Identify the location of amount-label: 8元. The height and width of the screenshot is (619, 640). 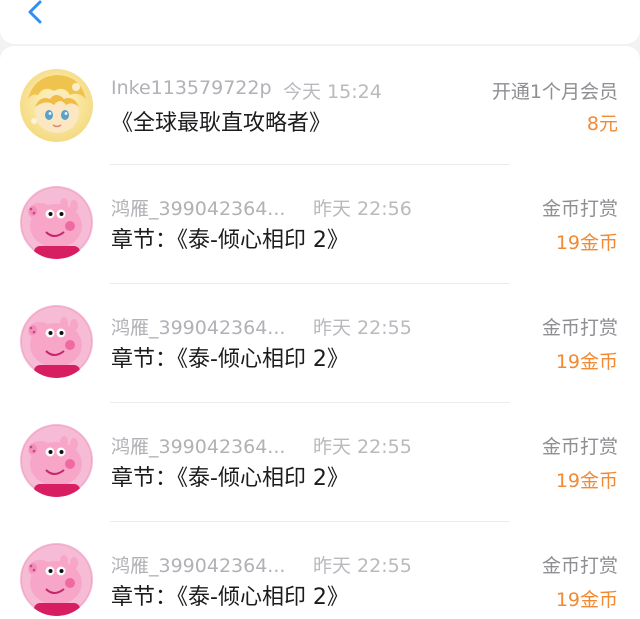
(602, 124).